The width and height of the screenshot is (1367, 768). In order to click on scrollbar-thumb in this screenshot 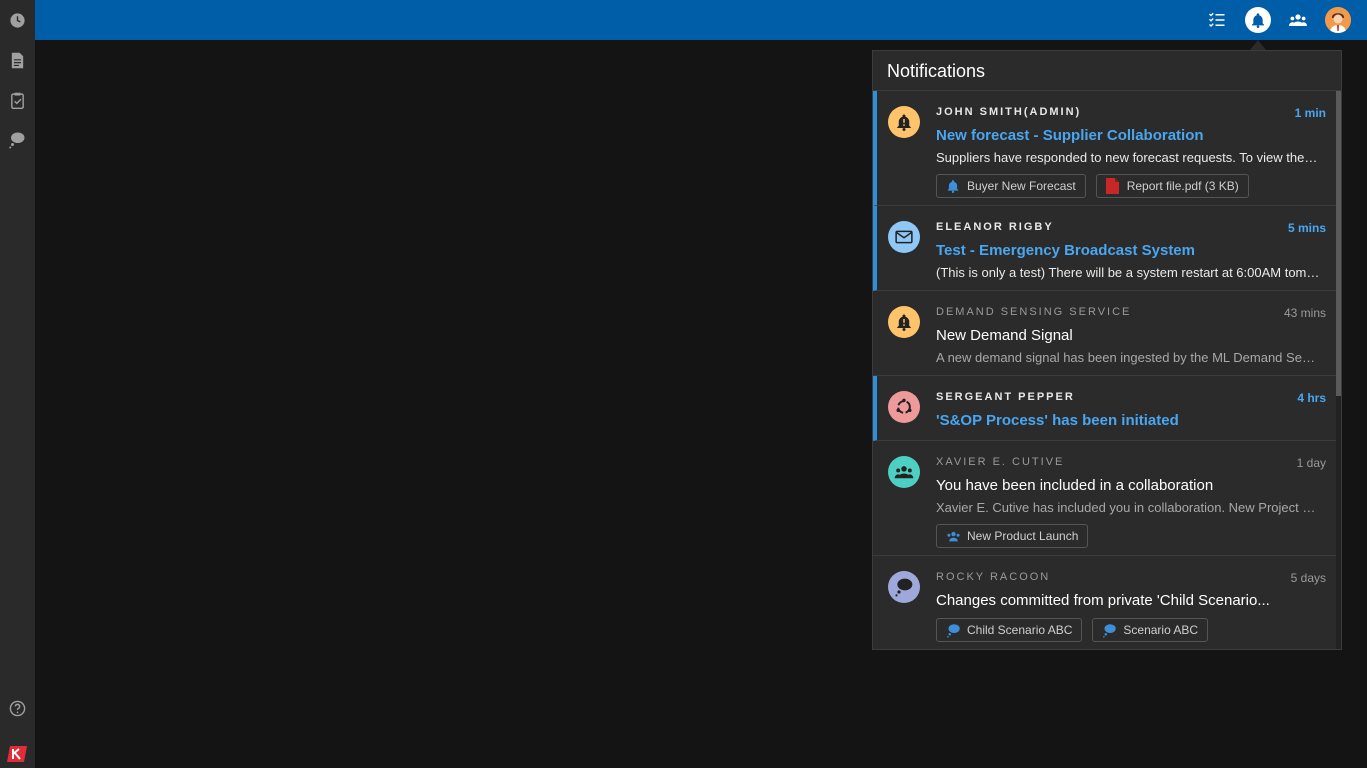, I will do `click(1338, 243)`.